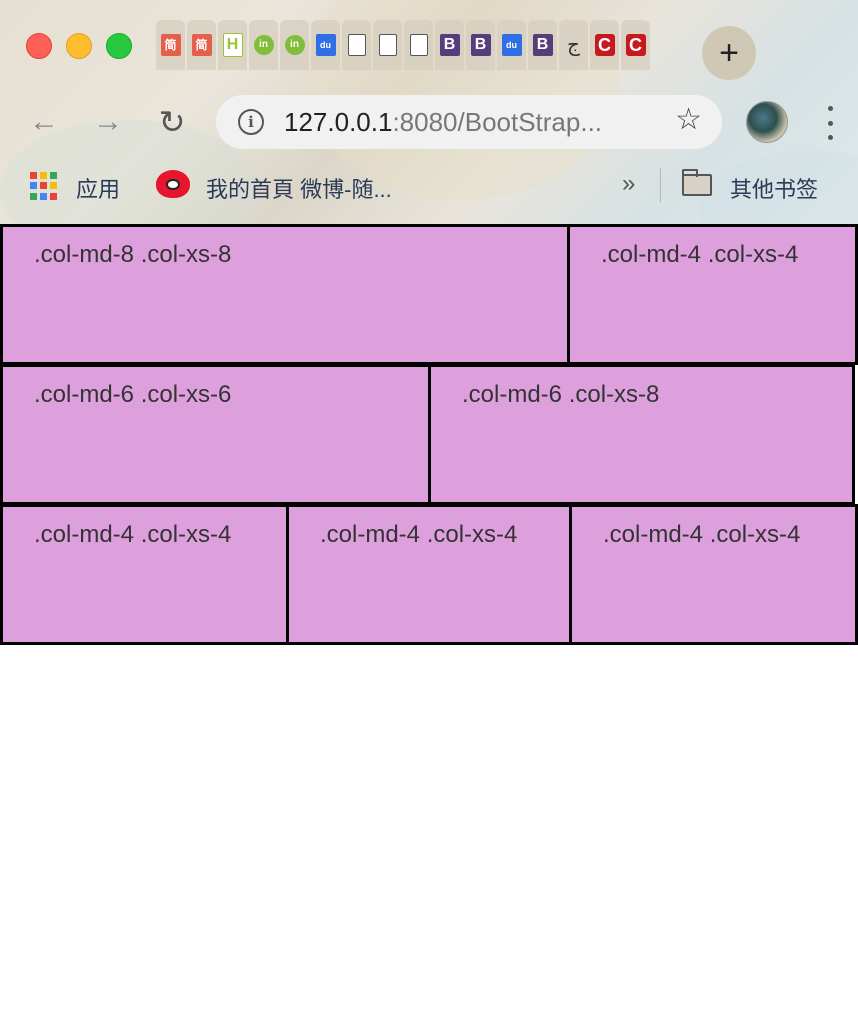 The height and width of the screenshot is (1012, 858). What do you see at coordinates (44, 122) in the screenshot?
I see `back-arrow-icon: ←` at bounding box center [44, 122].